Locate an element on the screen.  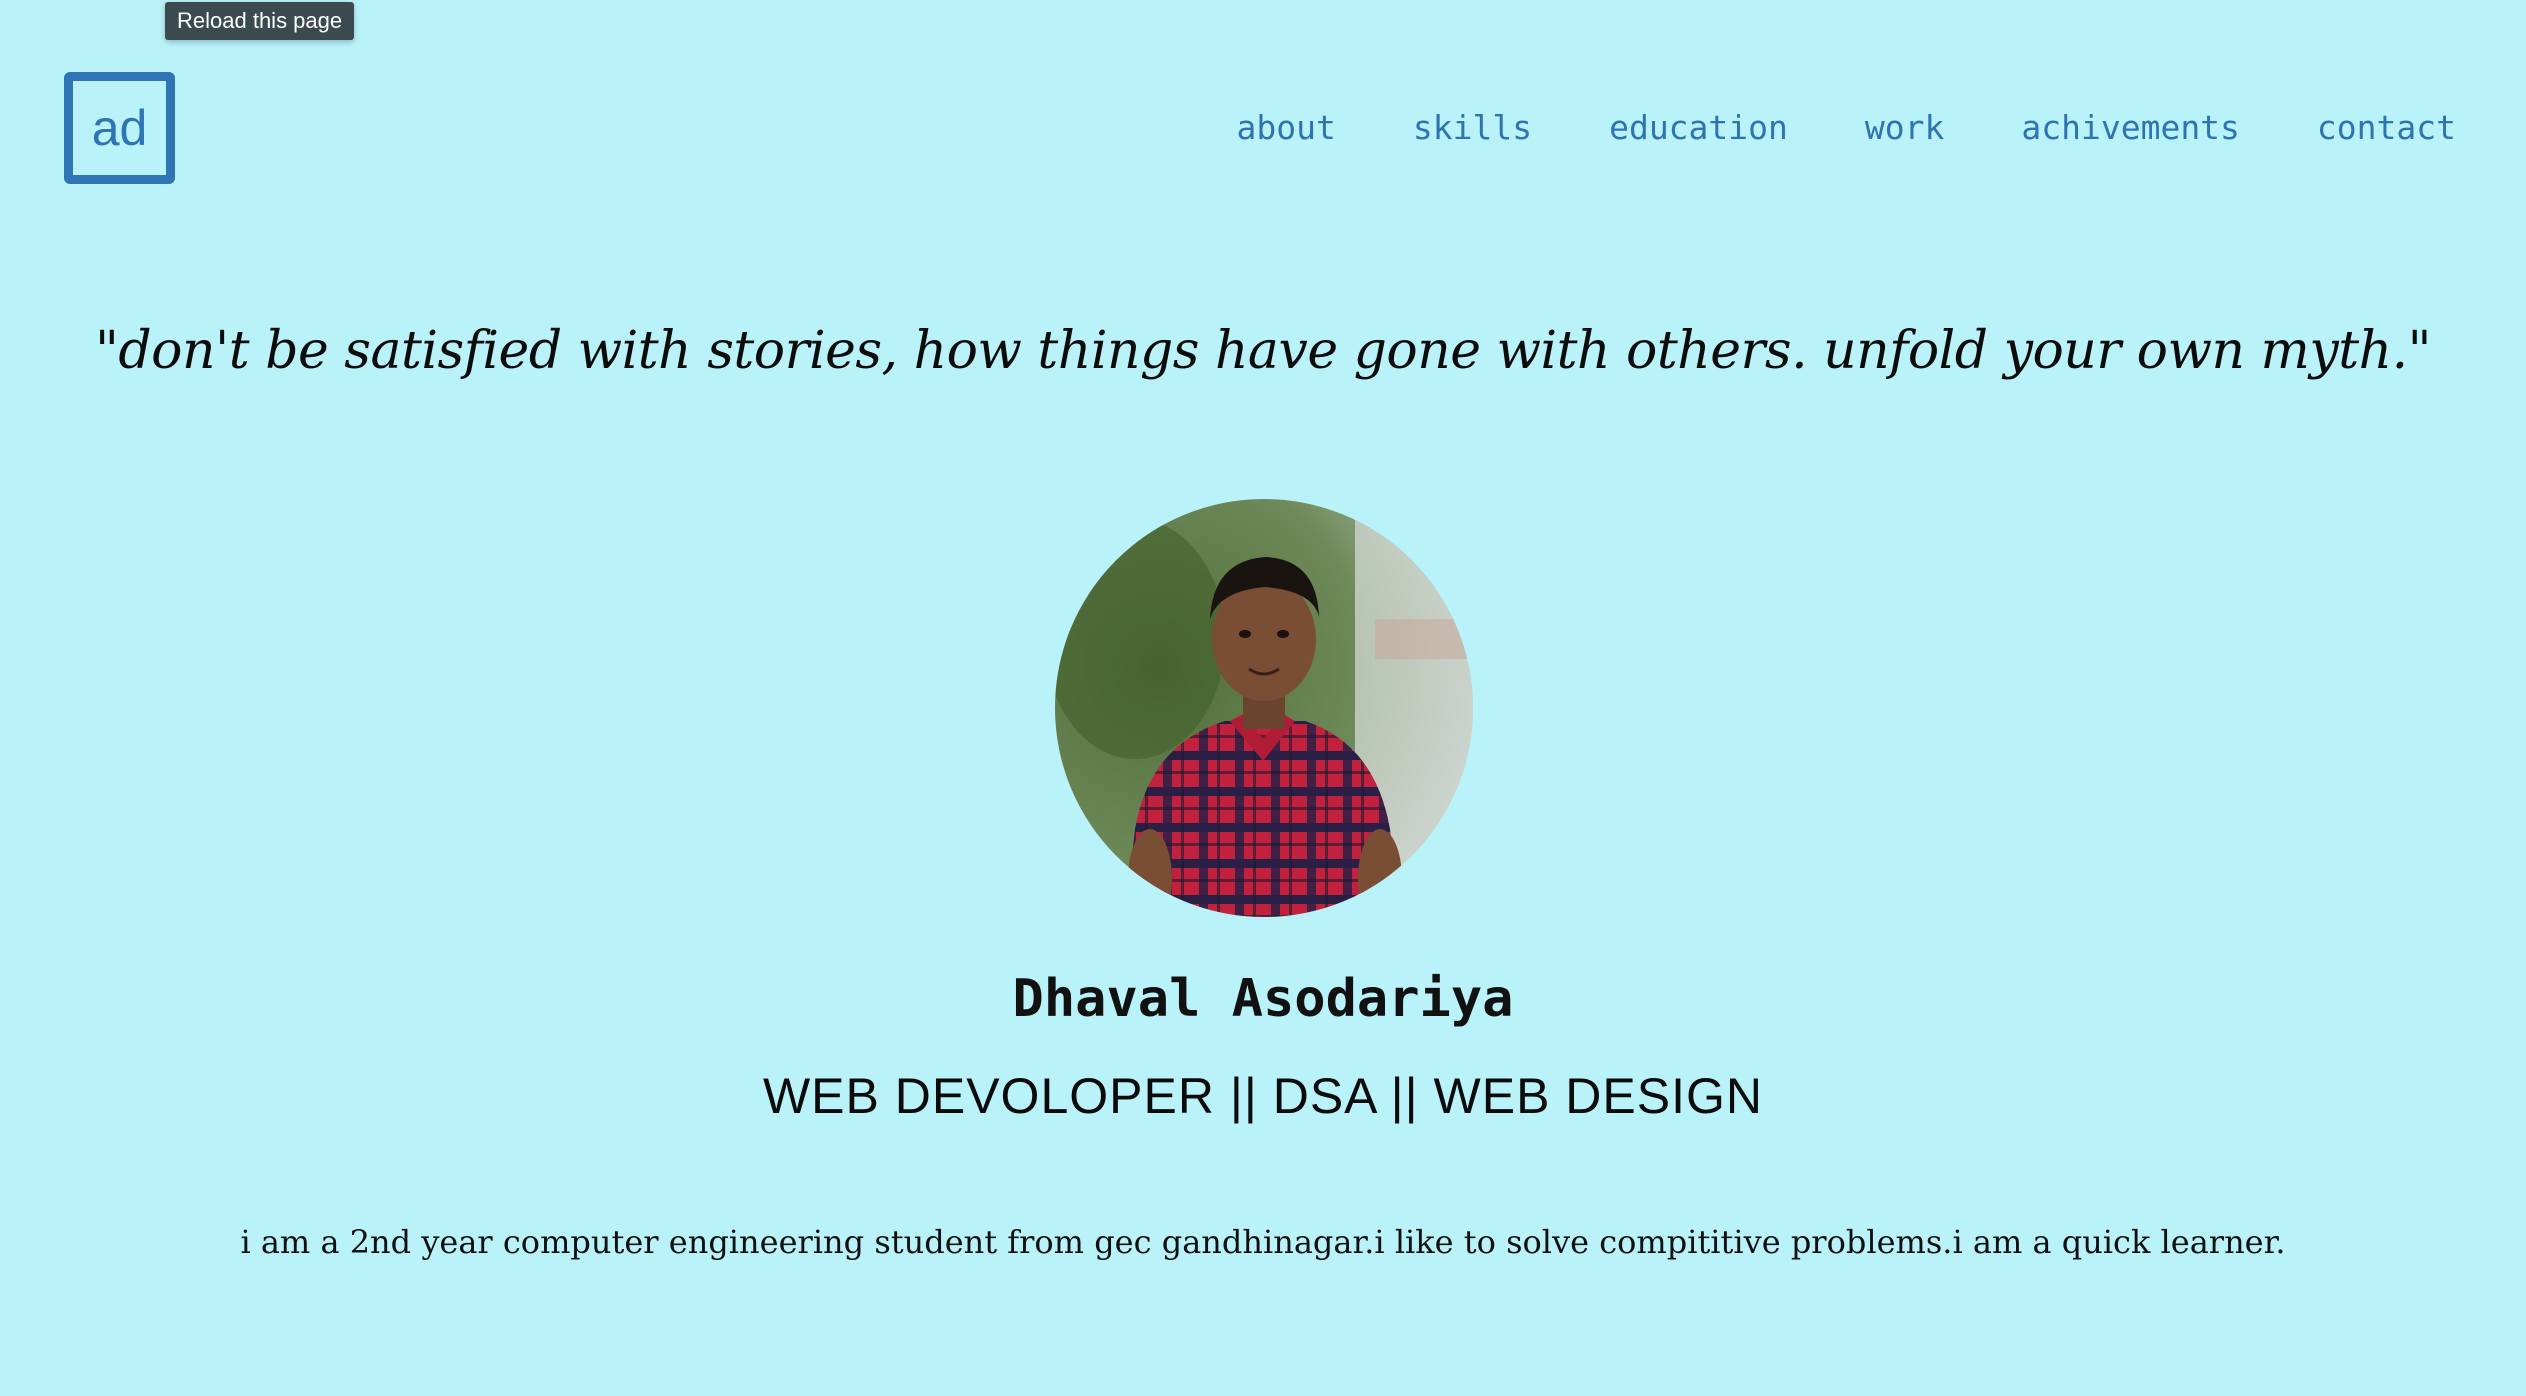
profile-photo is located at coordinates (1264, 708).